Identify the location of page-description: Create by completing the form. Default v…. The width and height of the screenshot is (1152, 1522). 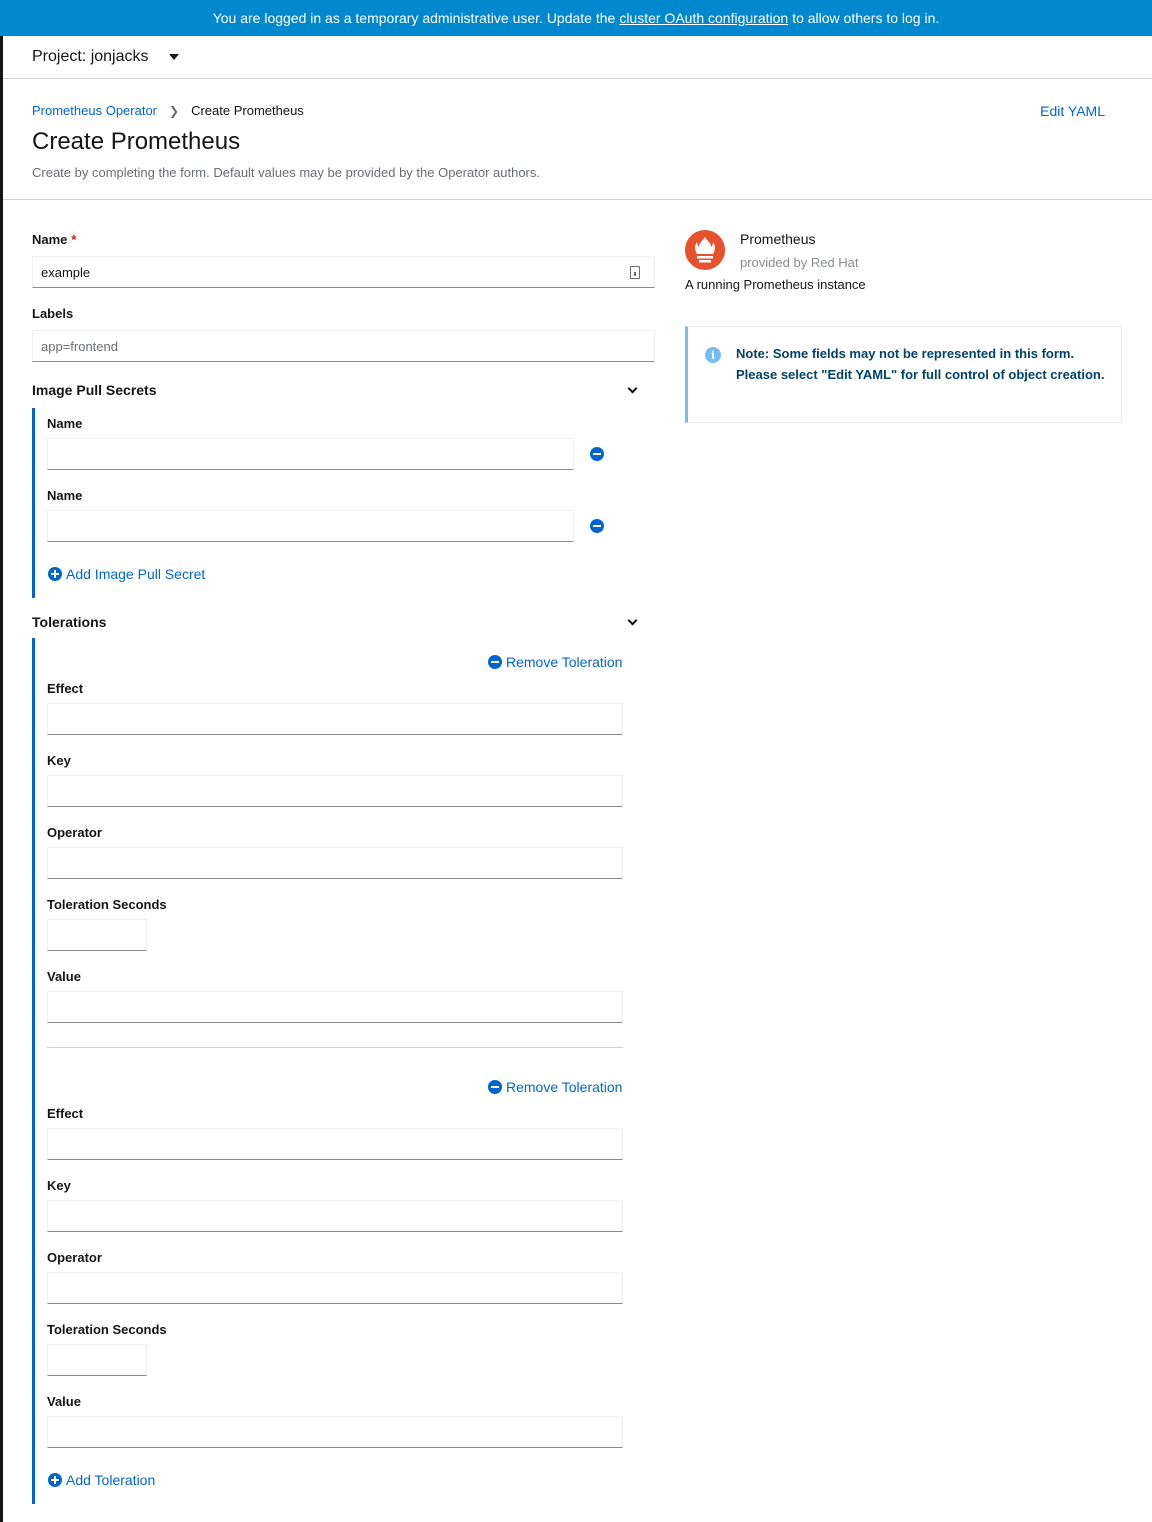
(286, 172).